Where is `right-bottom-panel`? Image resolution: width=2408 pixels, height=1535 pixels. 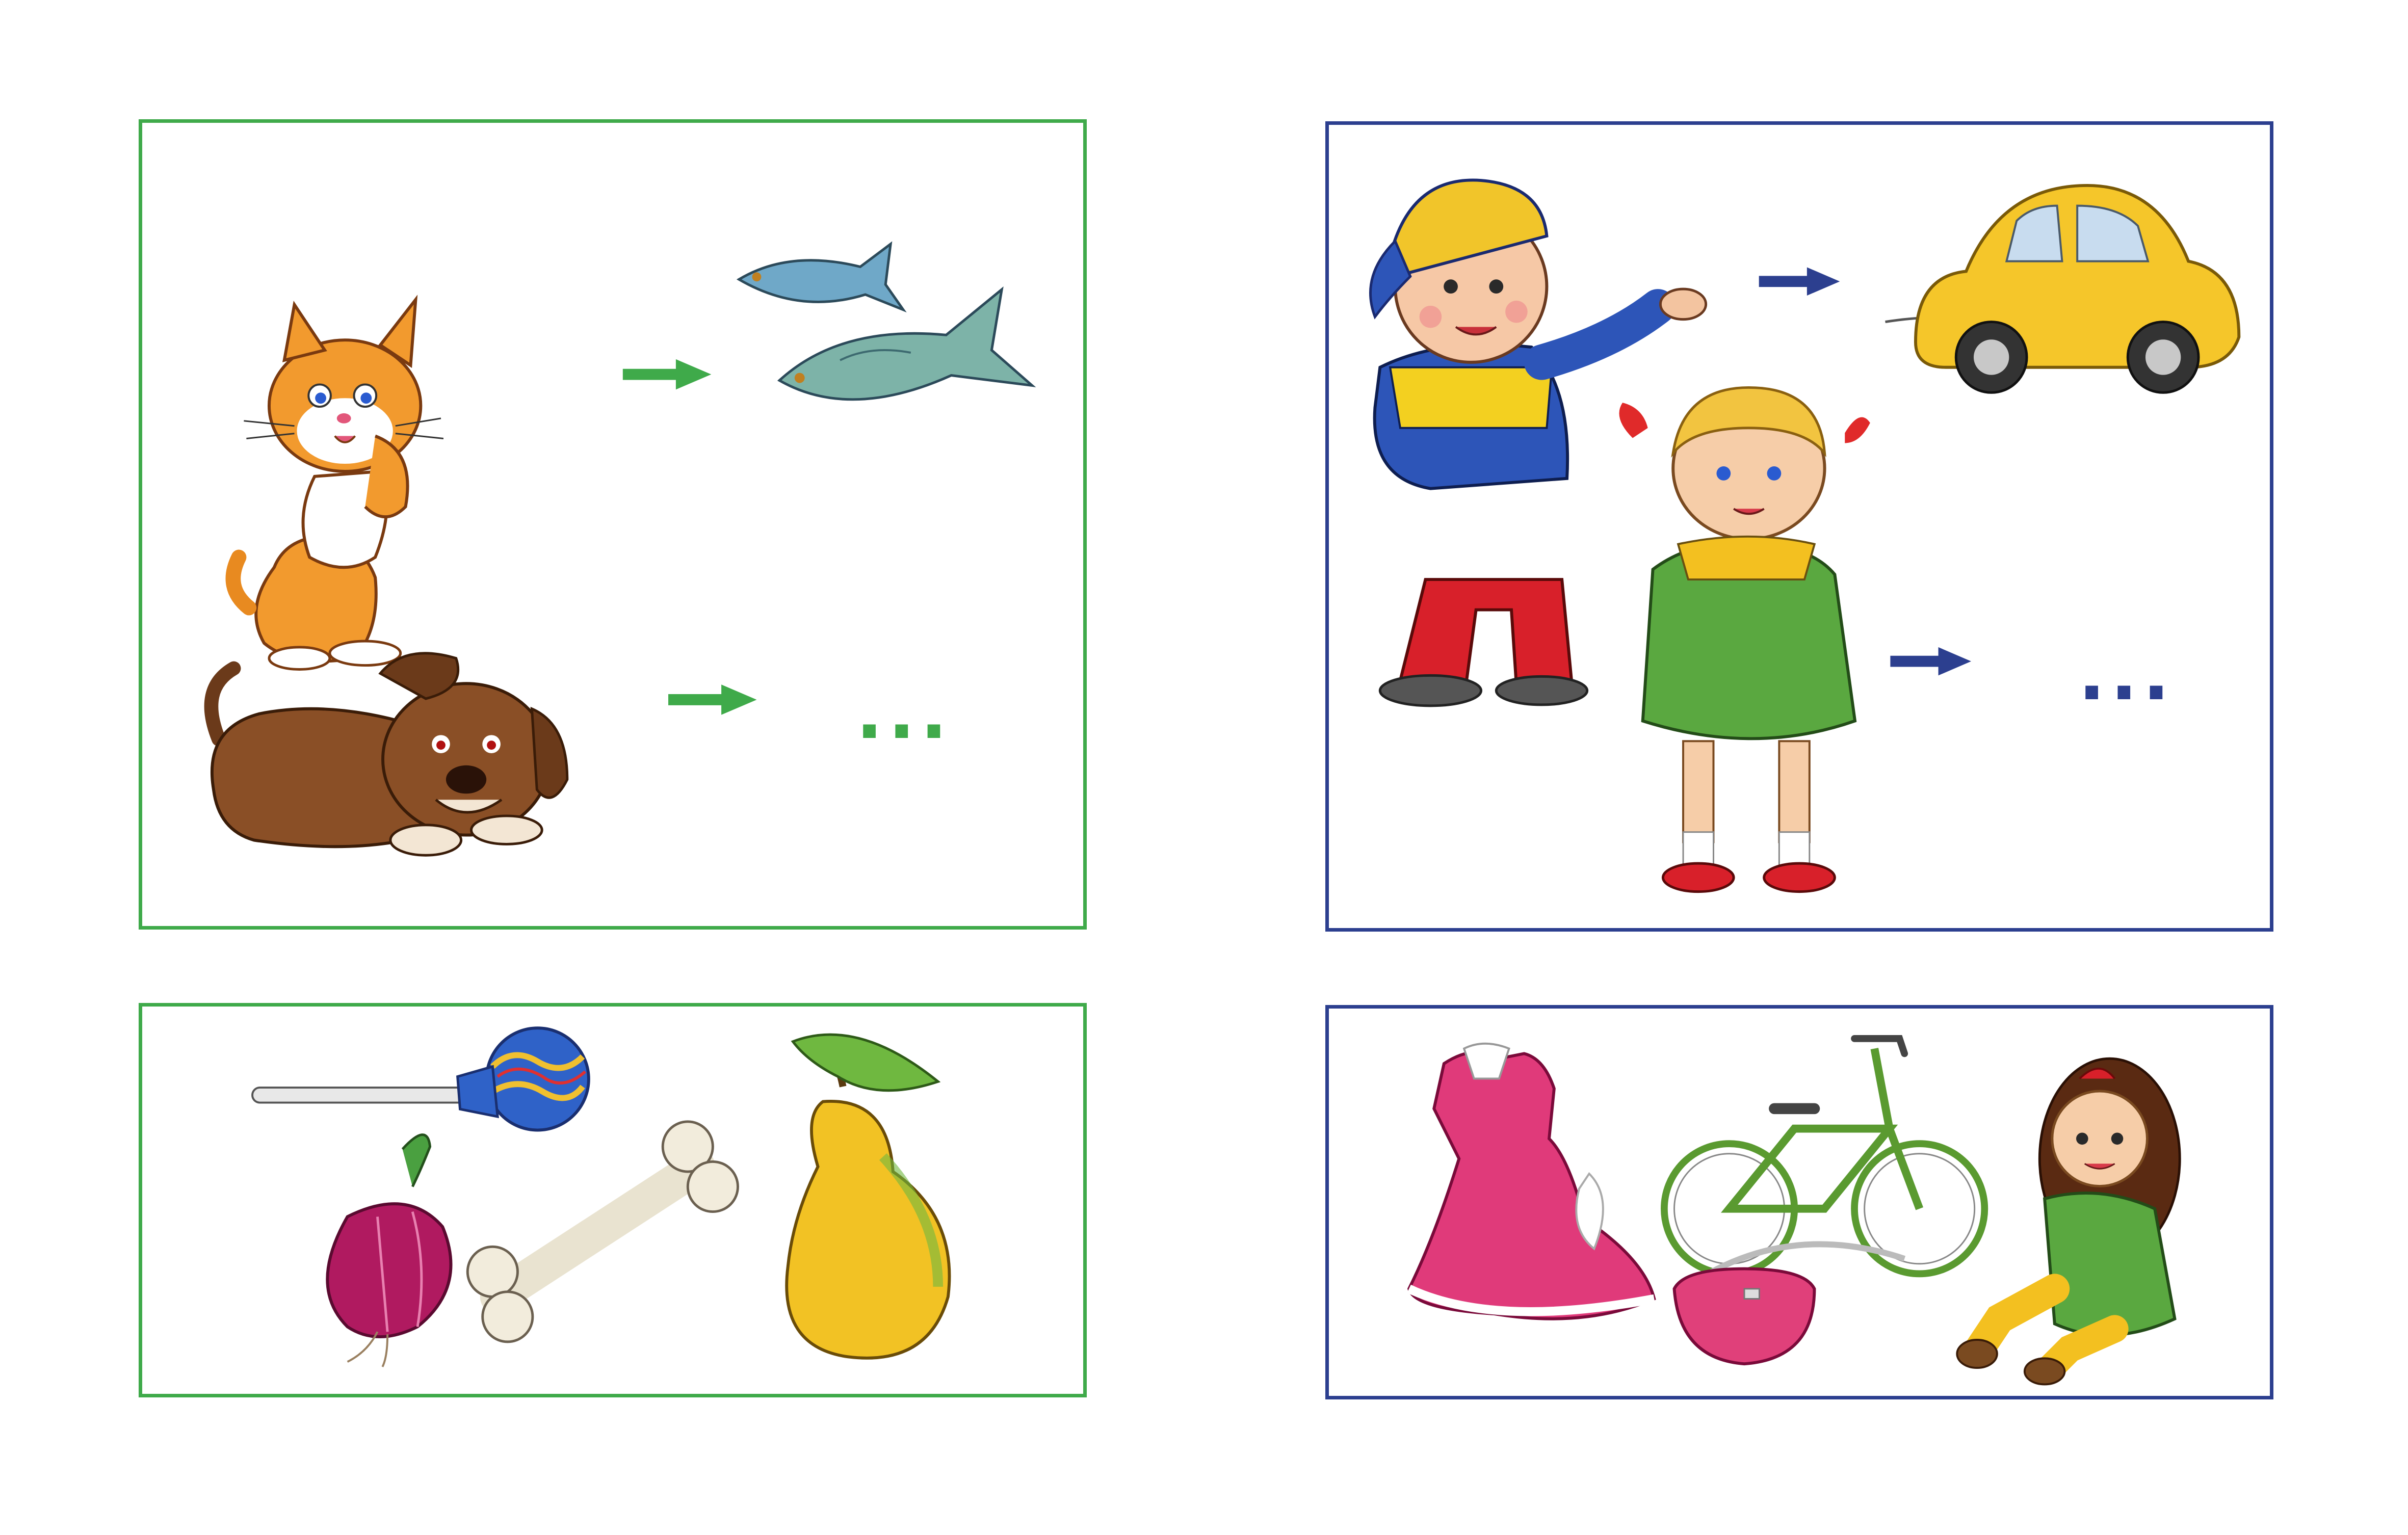 right-bottom-panel is located at coordinates (1799, 1202).